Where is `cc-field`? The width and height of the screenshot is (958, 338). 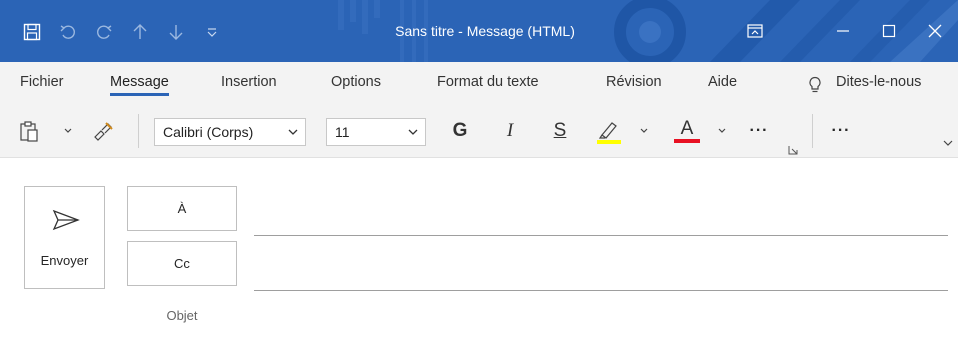 cc-field is located at coordinates (601, 290).